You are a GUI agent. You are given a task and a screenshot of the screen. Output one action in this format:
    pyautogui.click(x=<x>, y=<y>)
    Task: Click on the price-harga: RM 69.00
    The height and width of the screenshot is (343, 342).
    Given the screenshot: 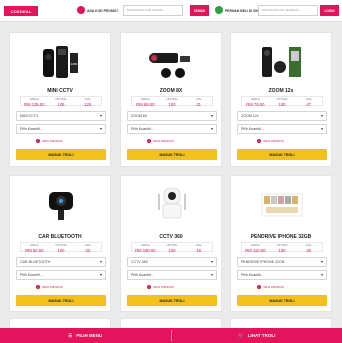 What is the action you would take?
    pyautogui.click(x=145, y=104)
    